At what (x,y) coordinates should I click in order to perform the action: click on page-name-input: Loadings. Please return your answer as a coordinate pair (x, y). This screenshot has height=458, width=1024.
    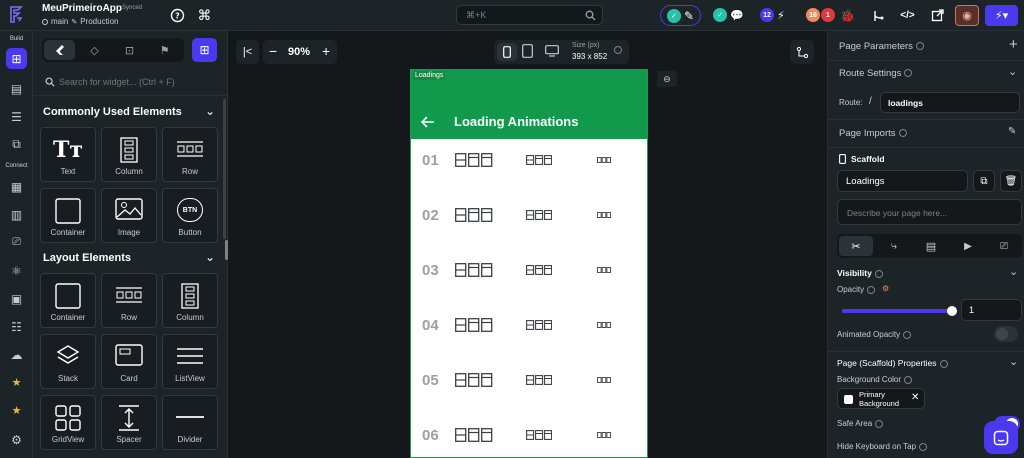
    Looking at the image, I should click on (902, 181).